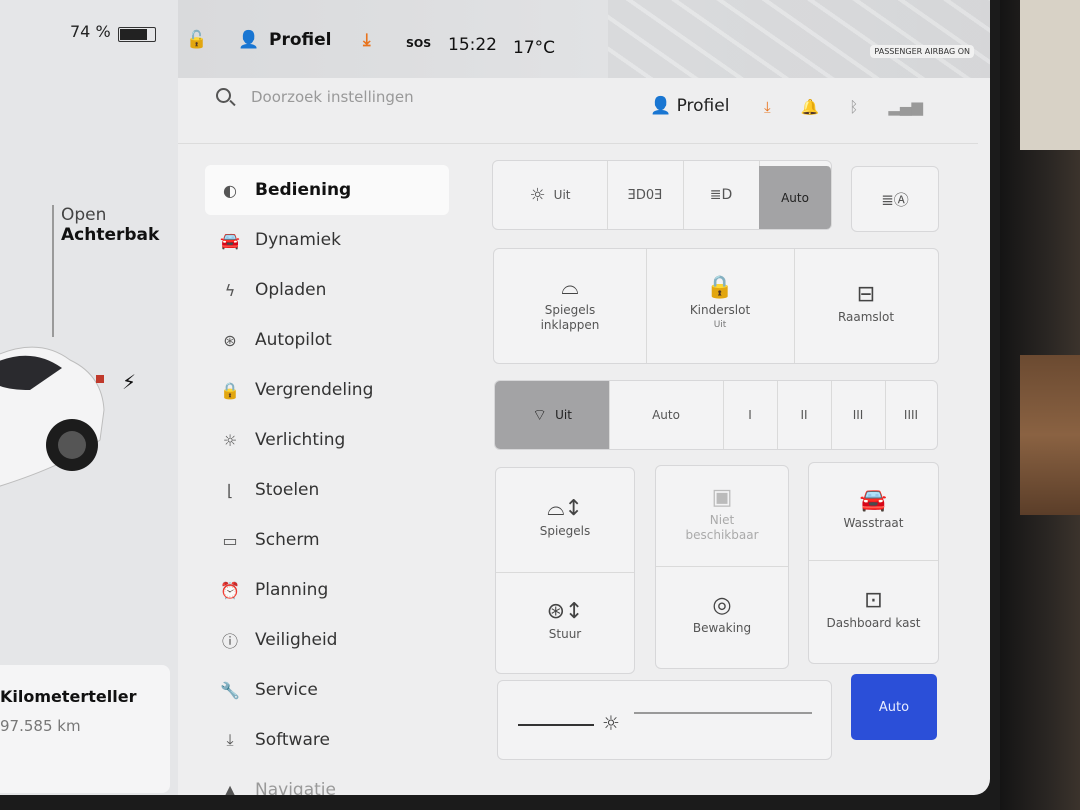  I want to click on mirrors-adjust-button: ⌓↕ Spiegels, so click(565, 520).